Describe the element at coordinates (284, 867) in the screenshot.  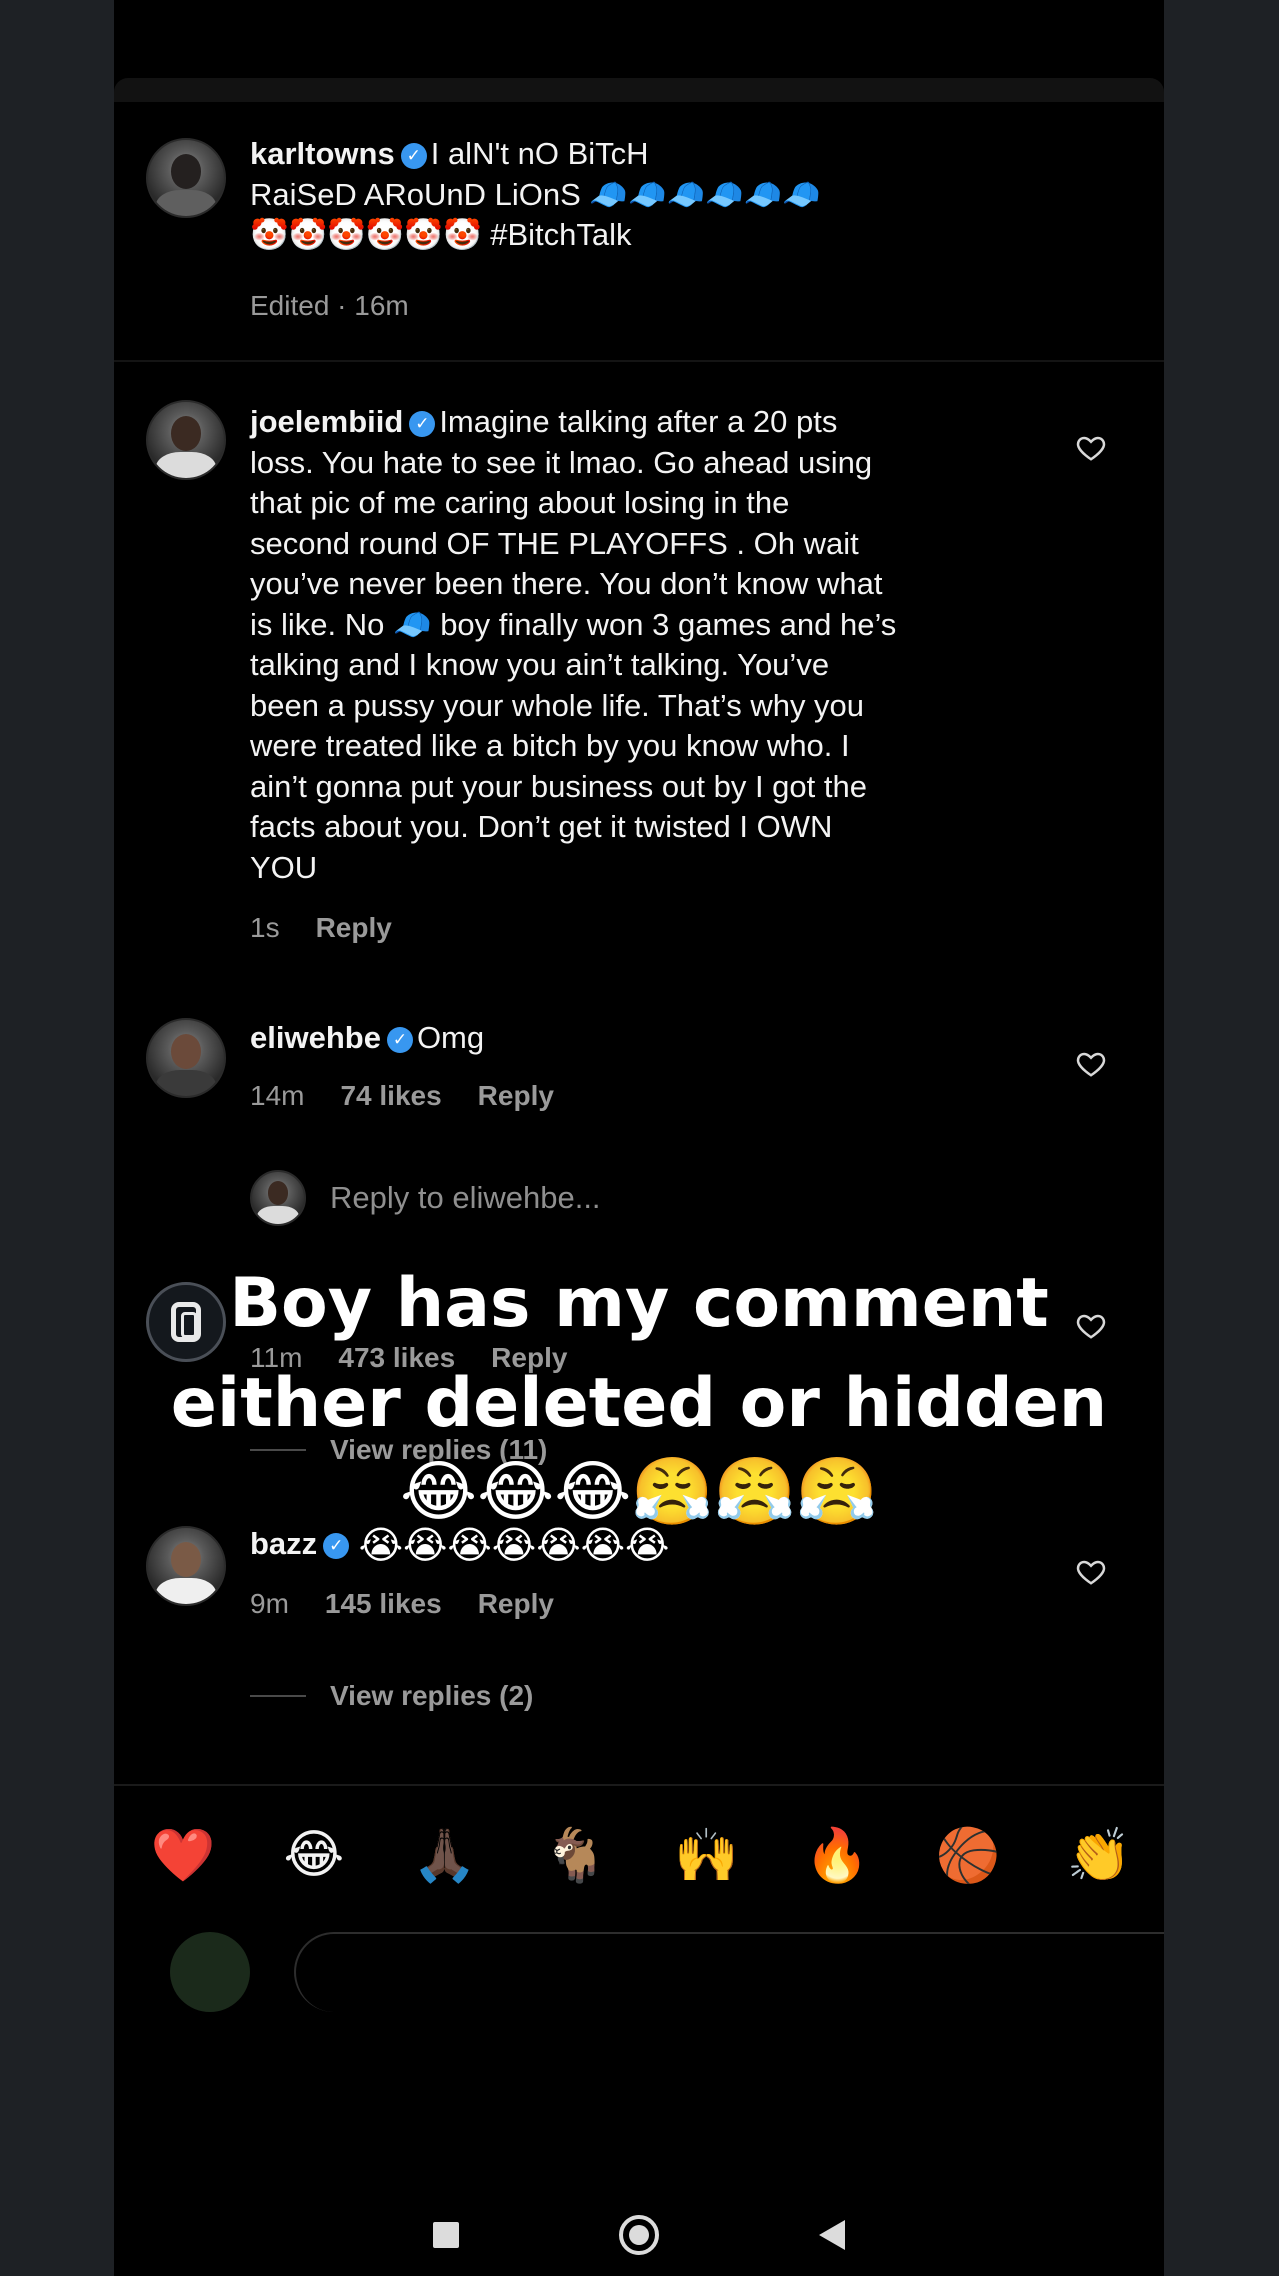
I see `comment-line: YOU` at that location.